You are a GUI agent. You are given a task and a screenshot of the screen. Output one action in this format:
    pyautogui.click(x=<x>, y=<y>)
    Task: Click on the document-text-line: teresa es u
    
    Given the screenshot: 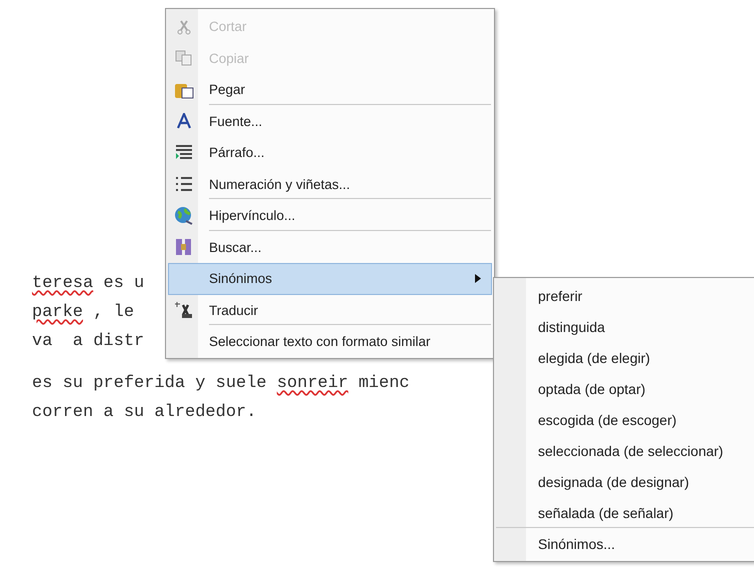 What is the action you would take?
    pyautogui.click(x=88, y=284)
    